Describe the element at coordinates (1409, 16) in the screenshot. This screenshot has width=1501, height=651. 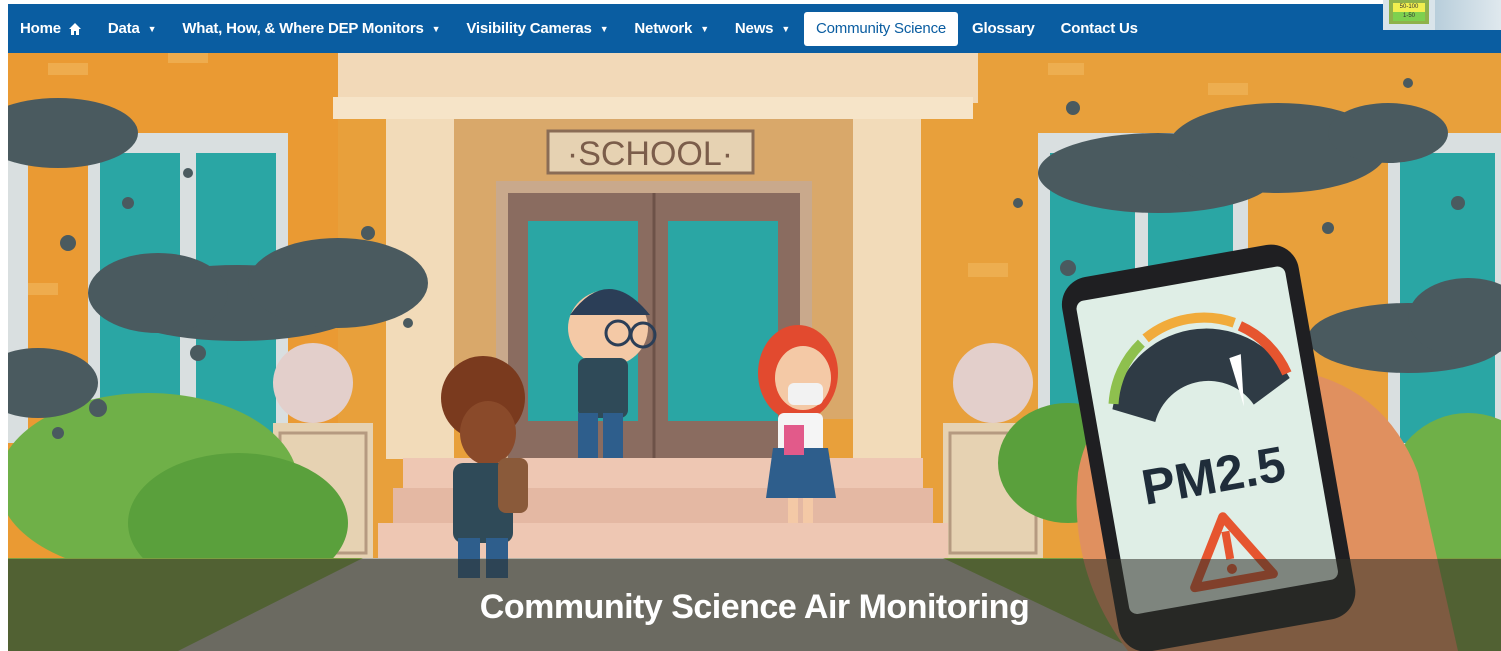
I see `aqi-row-good: 1-50` at that location.